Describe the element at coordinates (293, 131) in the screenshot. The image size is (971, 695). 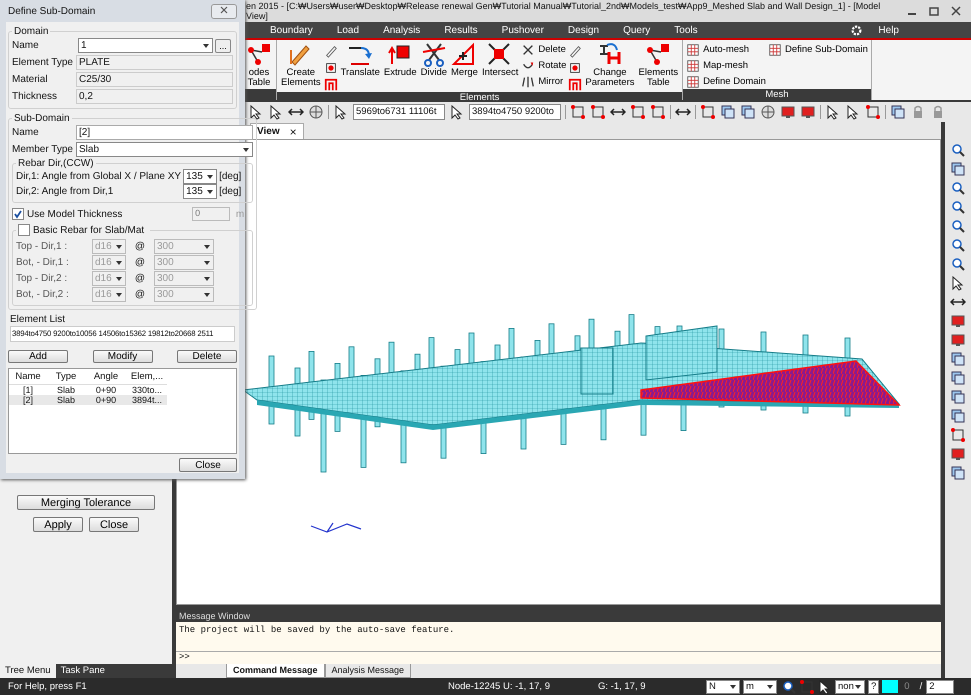
I see `tab-close-button: ×` at that location.